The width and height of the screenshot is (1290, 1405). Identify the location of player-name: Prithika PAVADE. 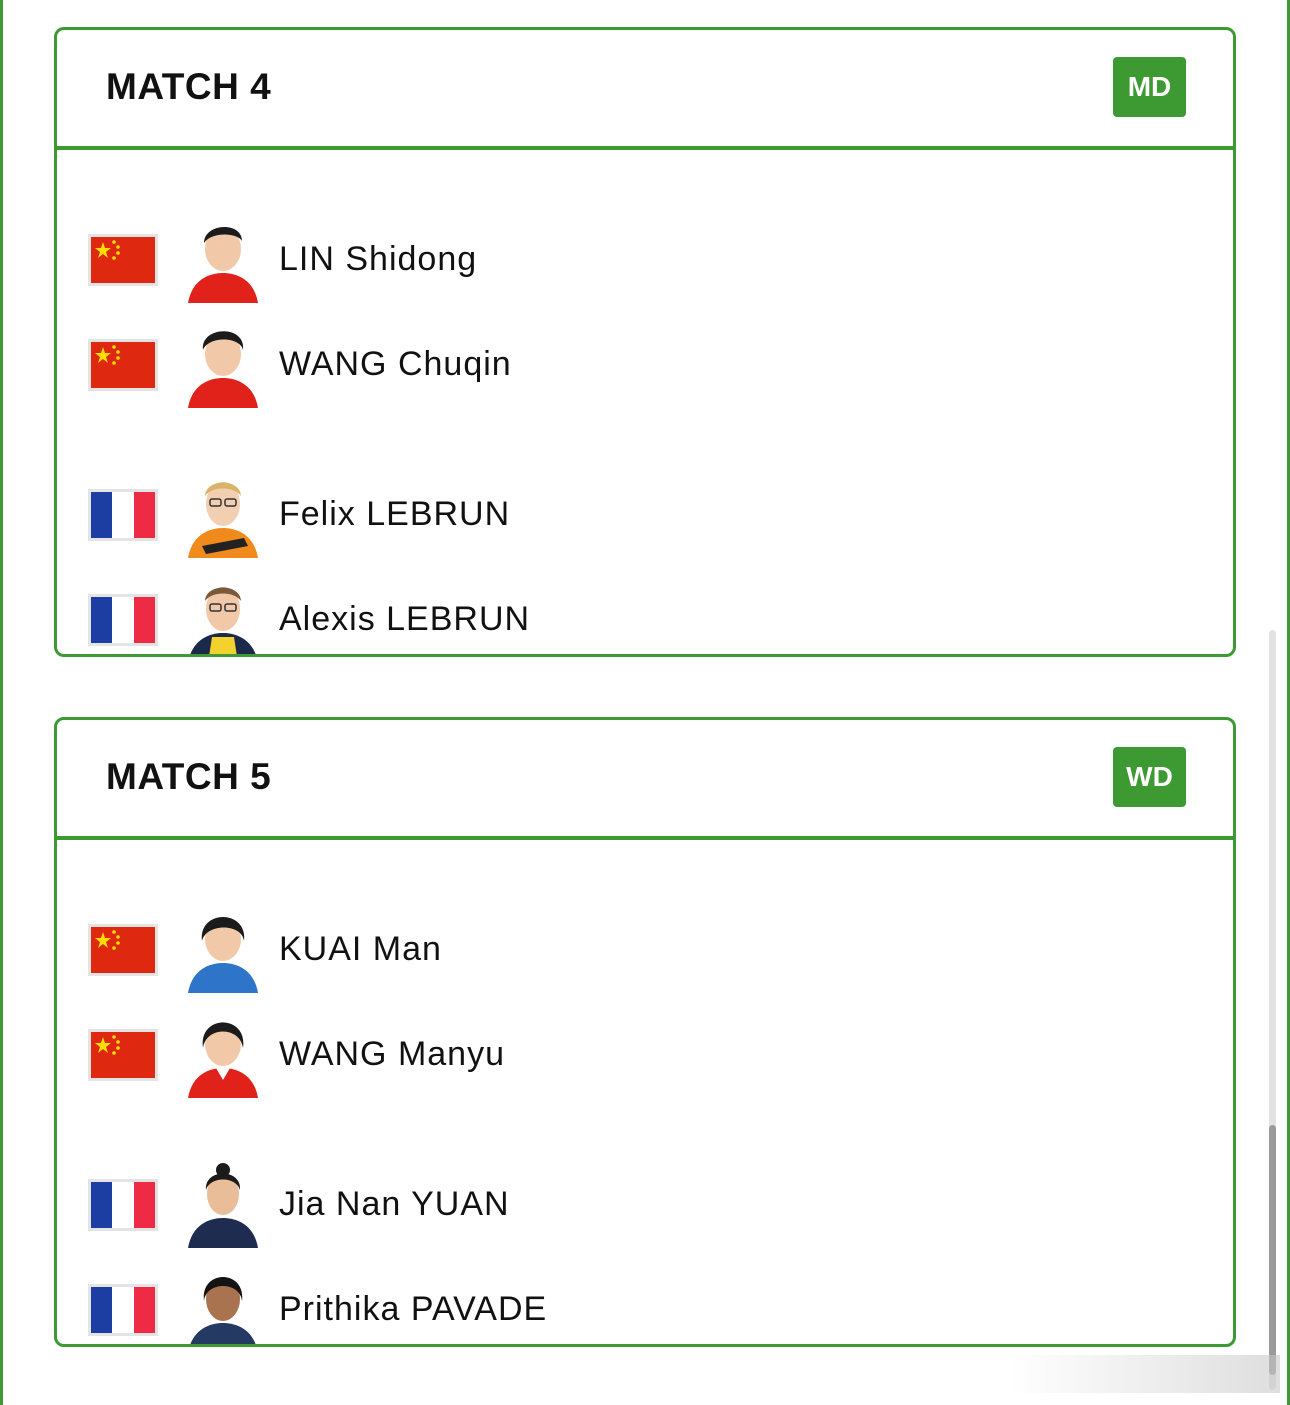
(413, 1309).